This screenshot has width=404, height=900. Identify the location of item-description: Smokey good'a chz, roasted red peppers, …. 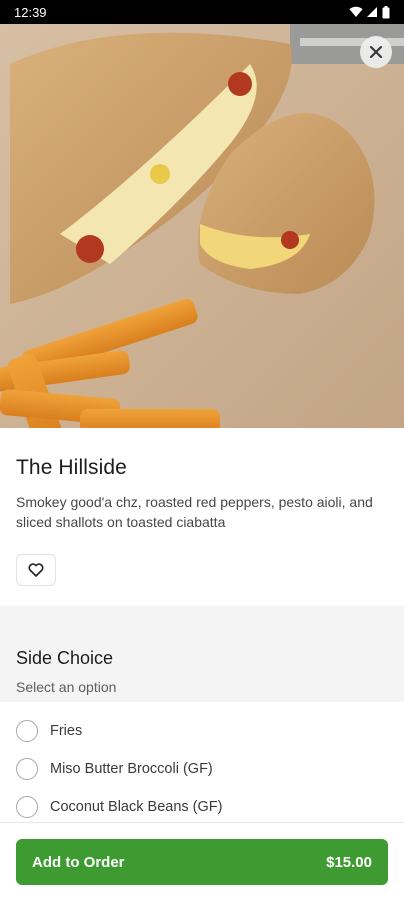
(194, 512).